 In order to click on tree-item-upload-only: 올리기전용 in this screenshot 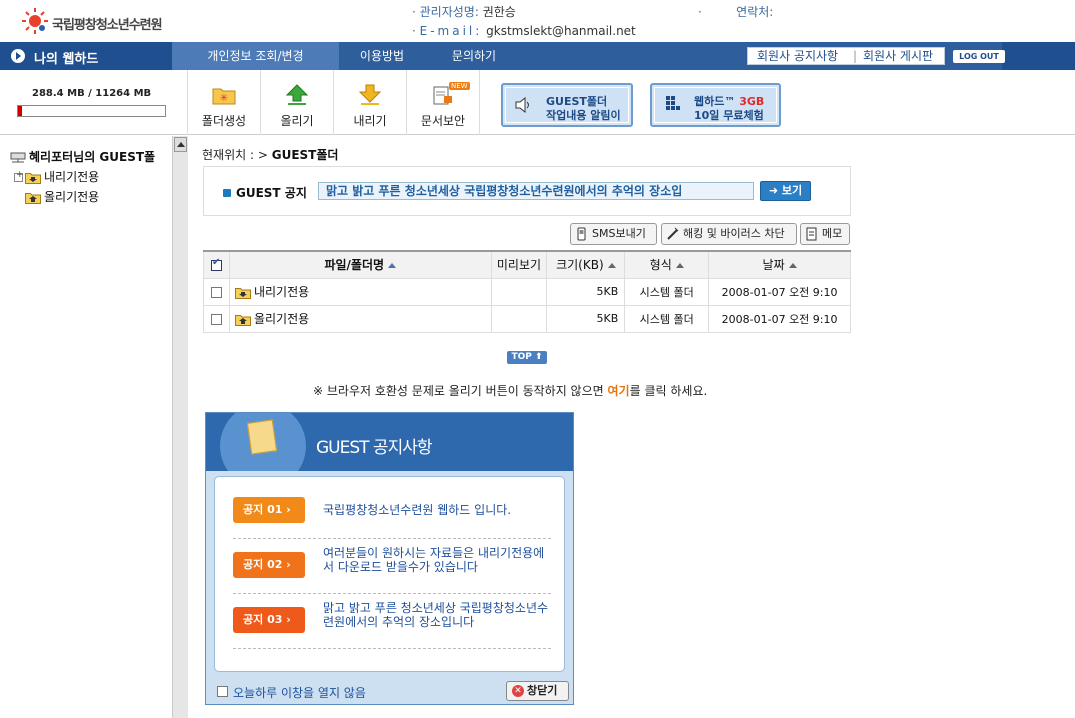, I will do `click(62, 196)`.